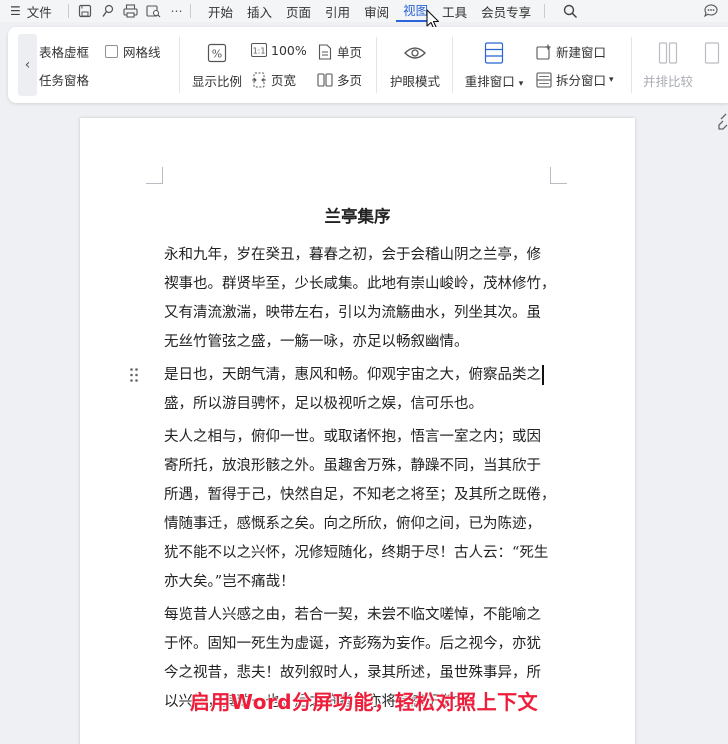 Image resolution: width=728 pixels, height=744 pixels. I want to click on tutorial-caption: 启用Word分屏功能，轻松对照上下文, so click(364, 702).